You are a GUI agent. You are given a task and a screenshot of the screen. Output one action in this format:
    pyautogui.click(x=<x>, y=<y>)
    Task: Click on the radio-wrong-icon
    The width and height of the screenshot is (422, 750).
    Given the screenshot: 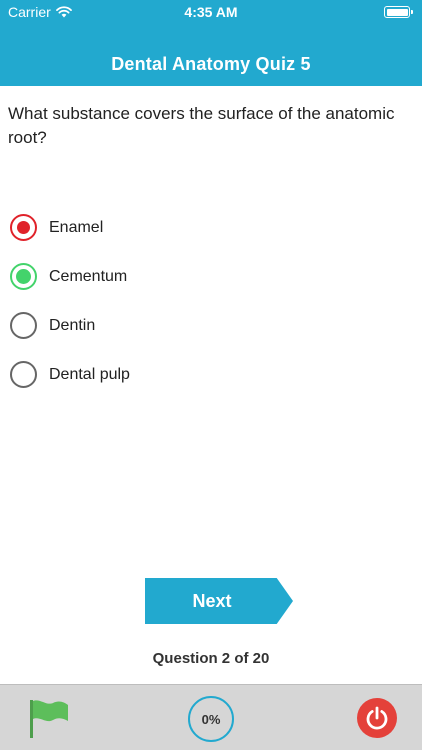 What is the action you would take?
    pyautogui.click(x=23, y=227)
    